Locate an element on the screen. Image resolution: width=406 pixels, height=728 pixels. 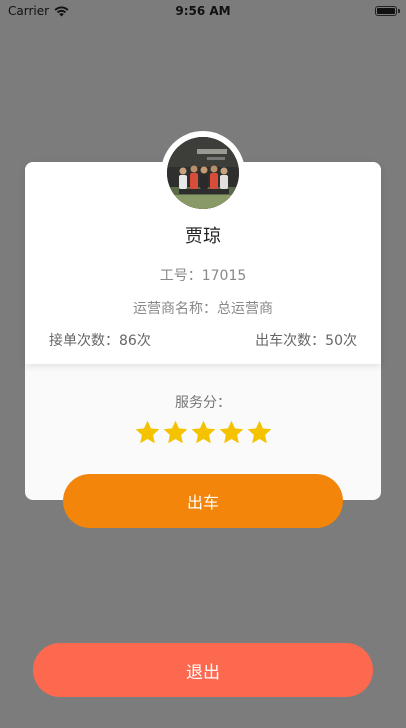
service-score-stars is located at coordinates (203, 432).